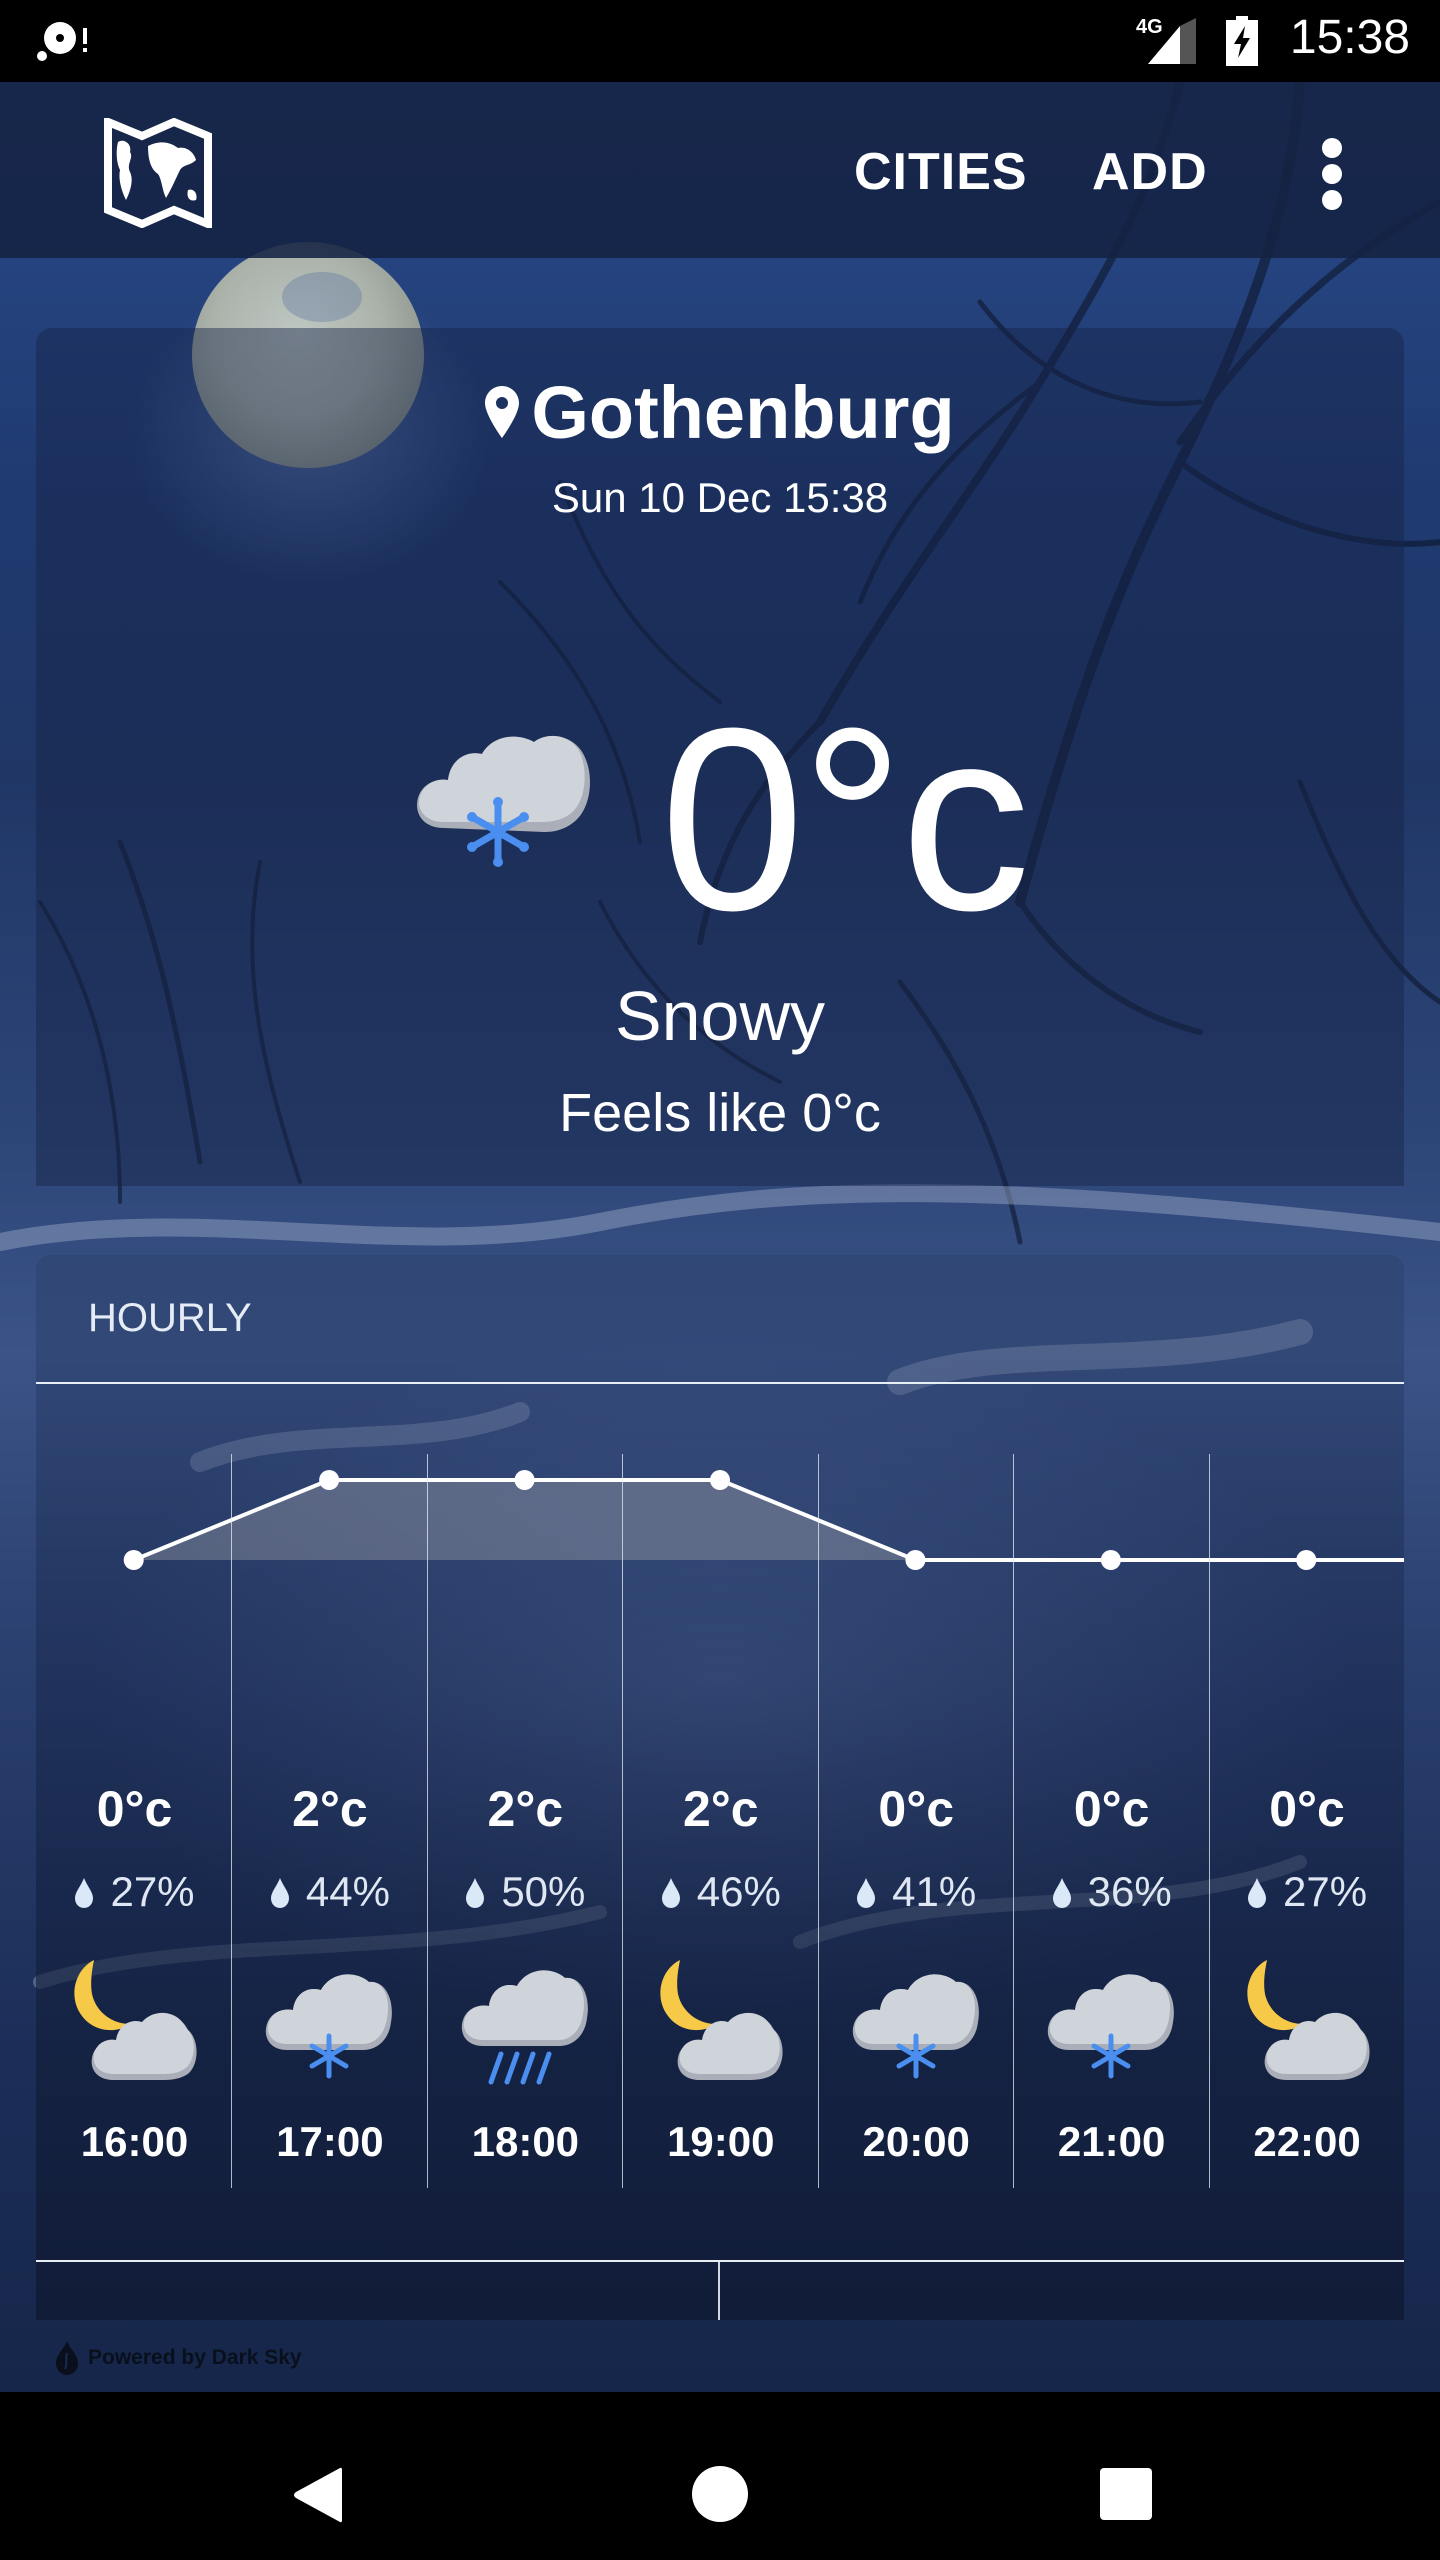 Image resolution: width=1440 pixels, height=2560 pixels. Describe the element at coordinates (721, 2141) in the screenshot. I see `hourly-time: 19:00` at that location.